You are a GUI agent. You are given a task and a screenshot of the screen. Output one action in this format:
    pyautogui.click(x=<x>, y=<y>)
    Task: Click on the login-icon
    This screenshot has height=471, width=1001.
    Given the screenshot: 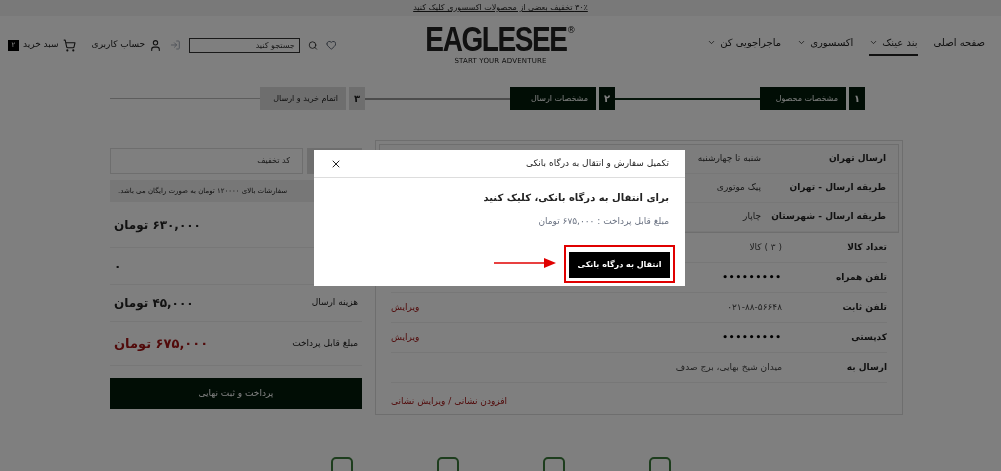 What is the action you would take?
    pyautogui.click(x=175, y=45)
    